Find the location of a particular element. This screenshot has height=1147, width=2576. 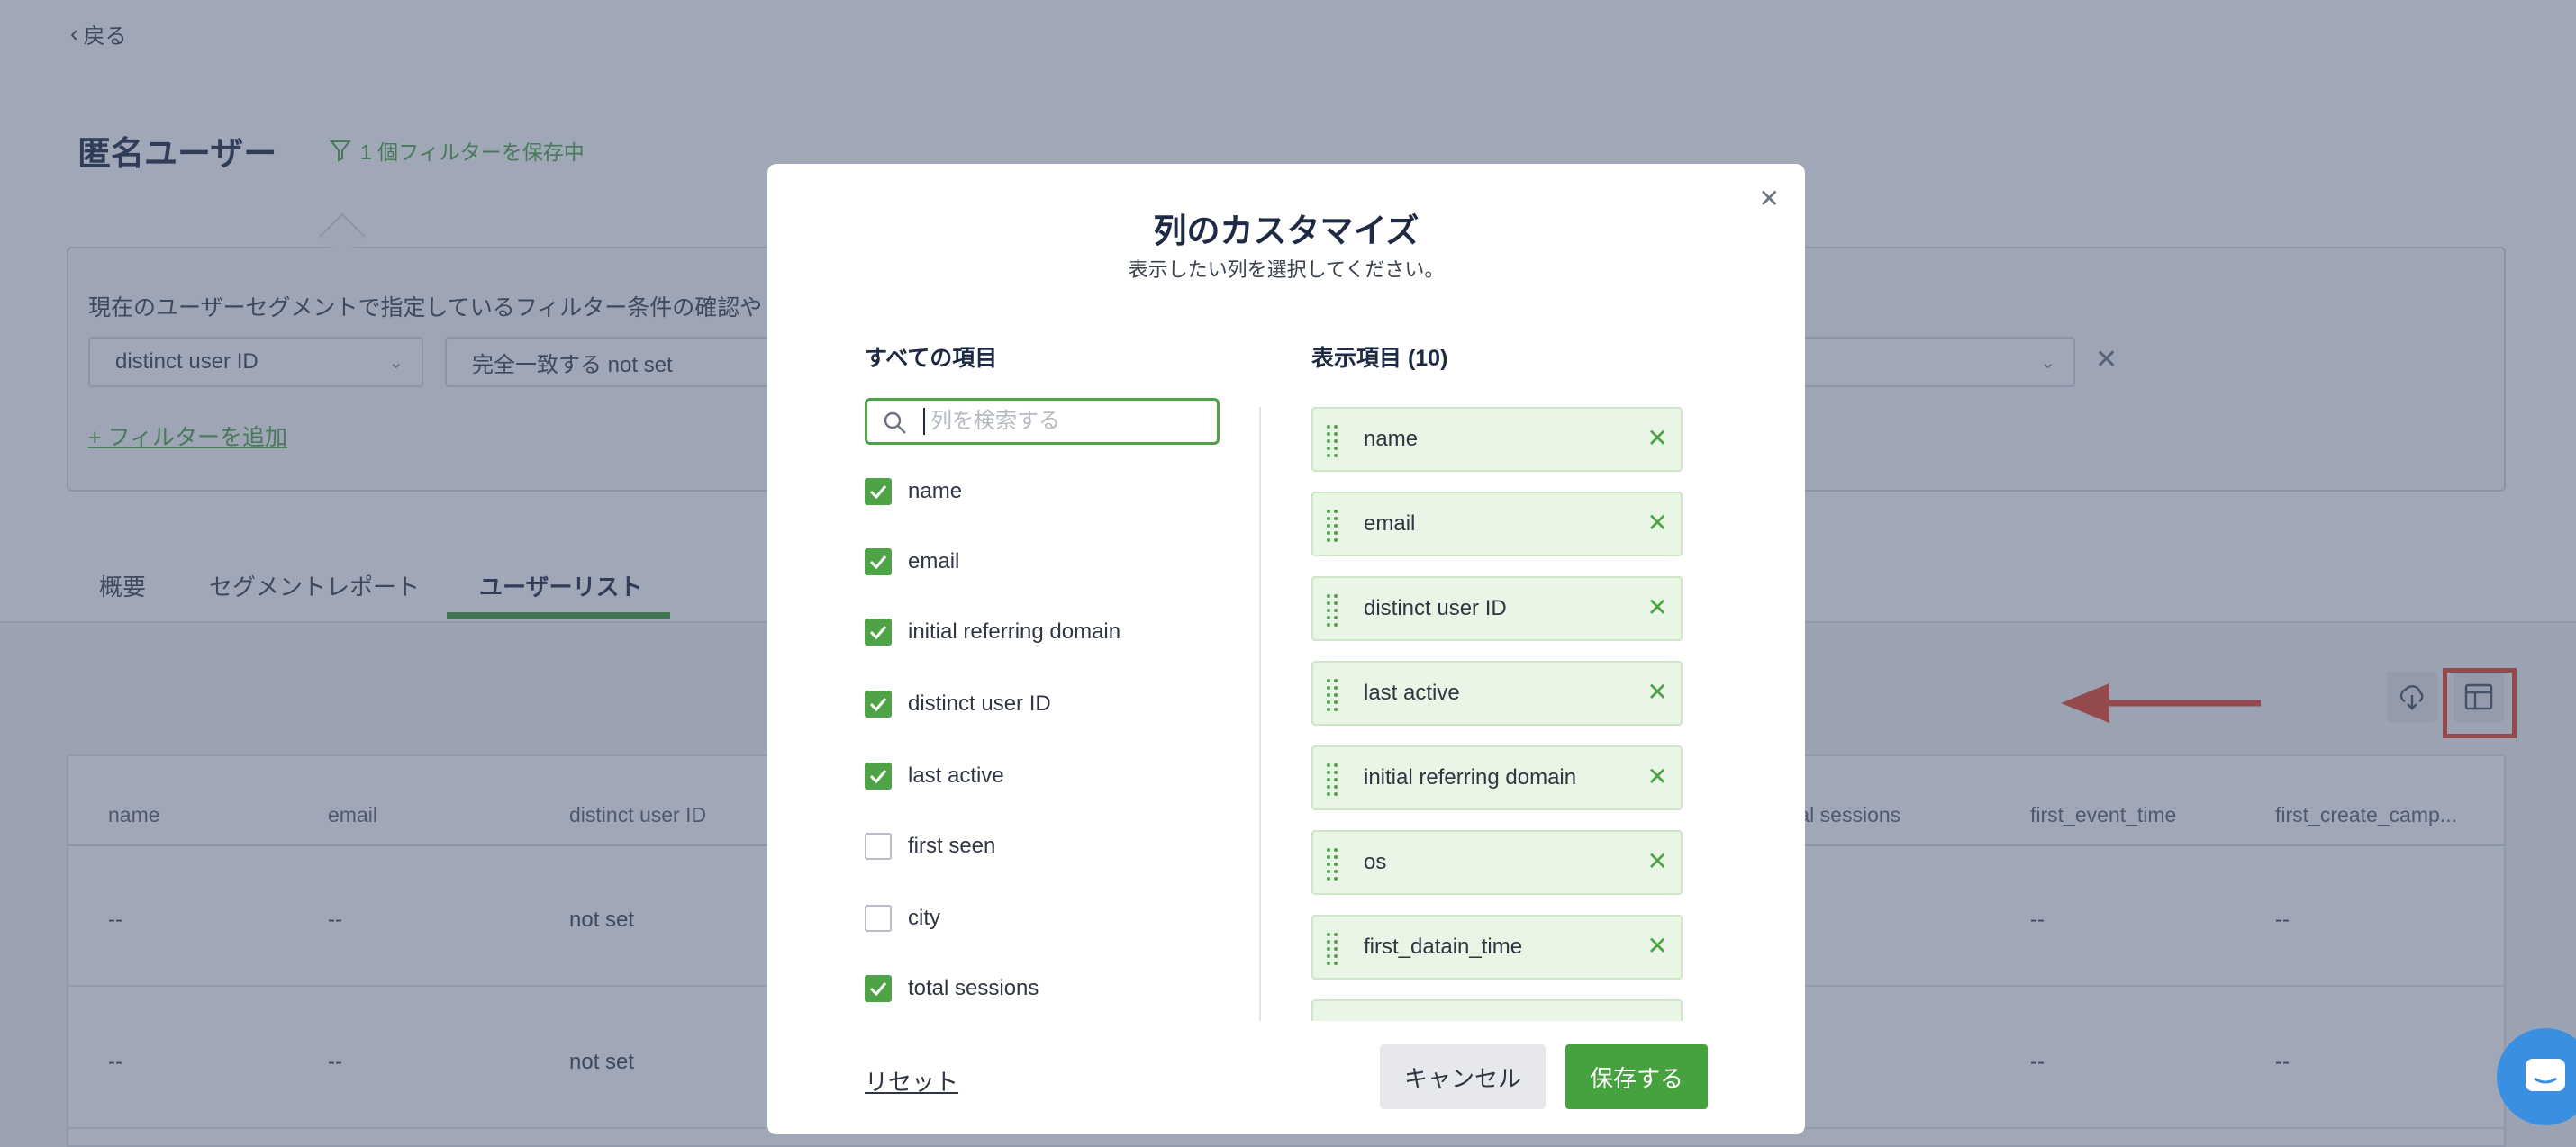

search-icon is located at coordinates (895, 422).